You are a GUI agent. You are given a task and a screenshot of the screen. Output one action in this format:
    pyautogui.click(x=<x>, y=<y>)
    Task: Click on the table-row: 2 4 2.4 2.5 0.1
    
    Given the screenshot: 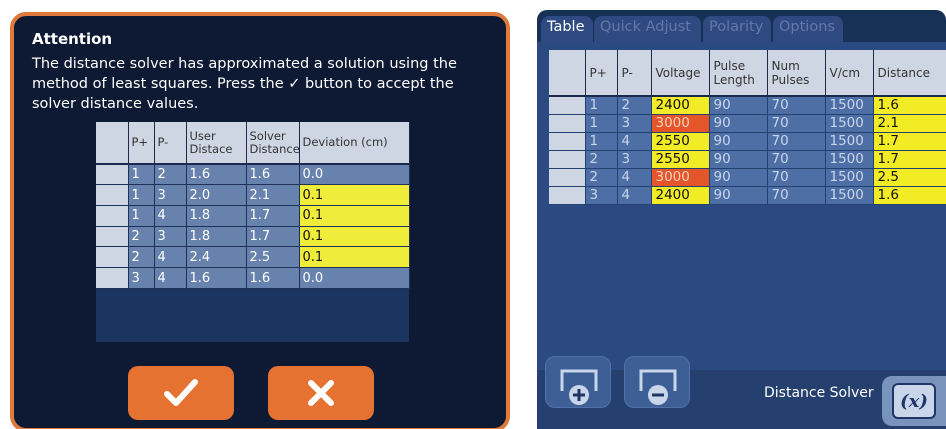 What is the action you would take?
    pyautogui.click(x=253, y=257)
    